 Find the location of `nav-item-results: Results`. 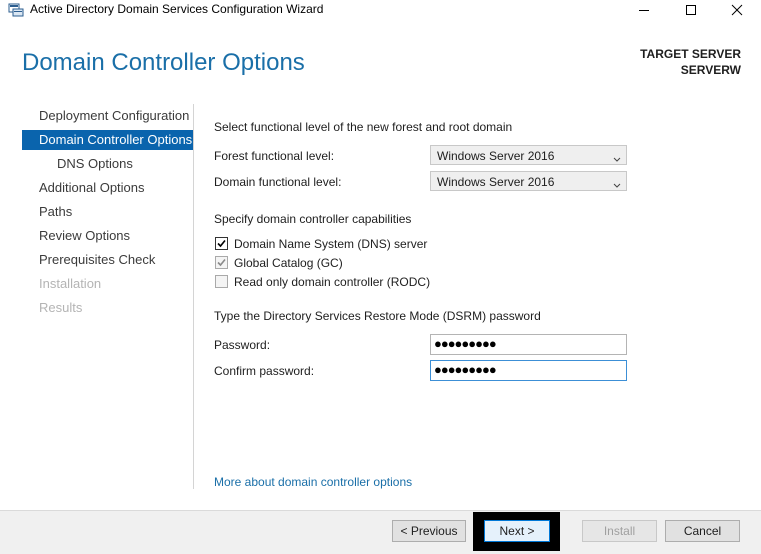

nav-item-results: Results is located at coordinates (61, 307).